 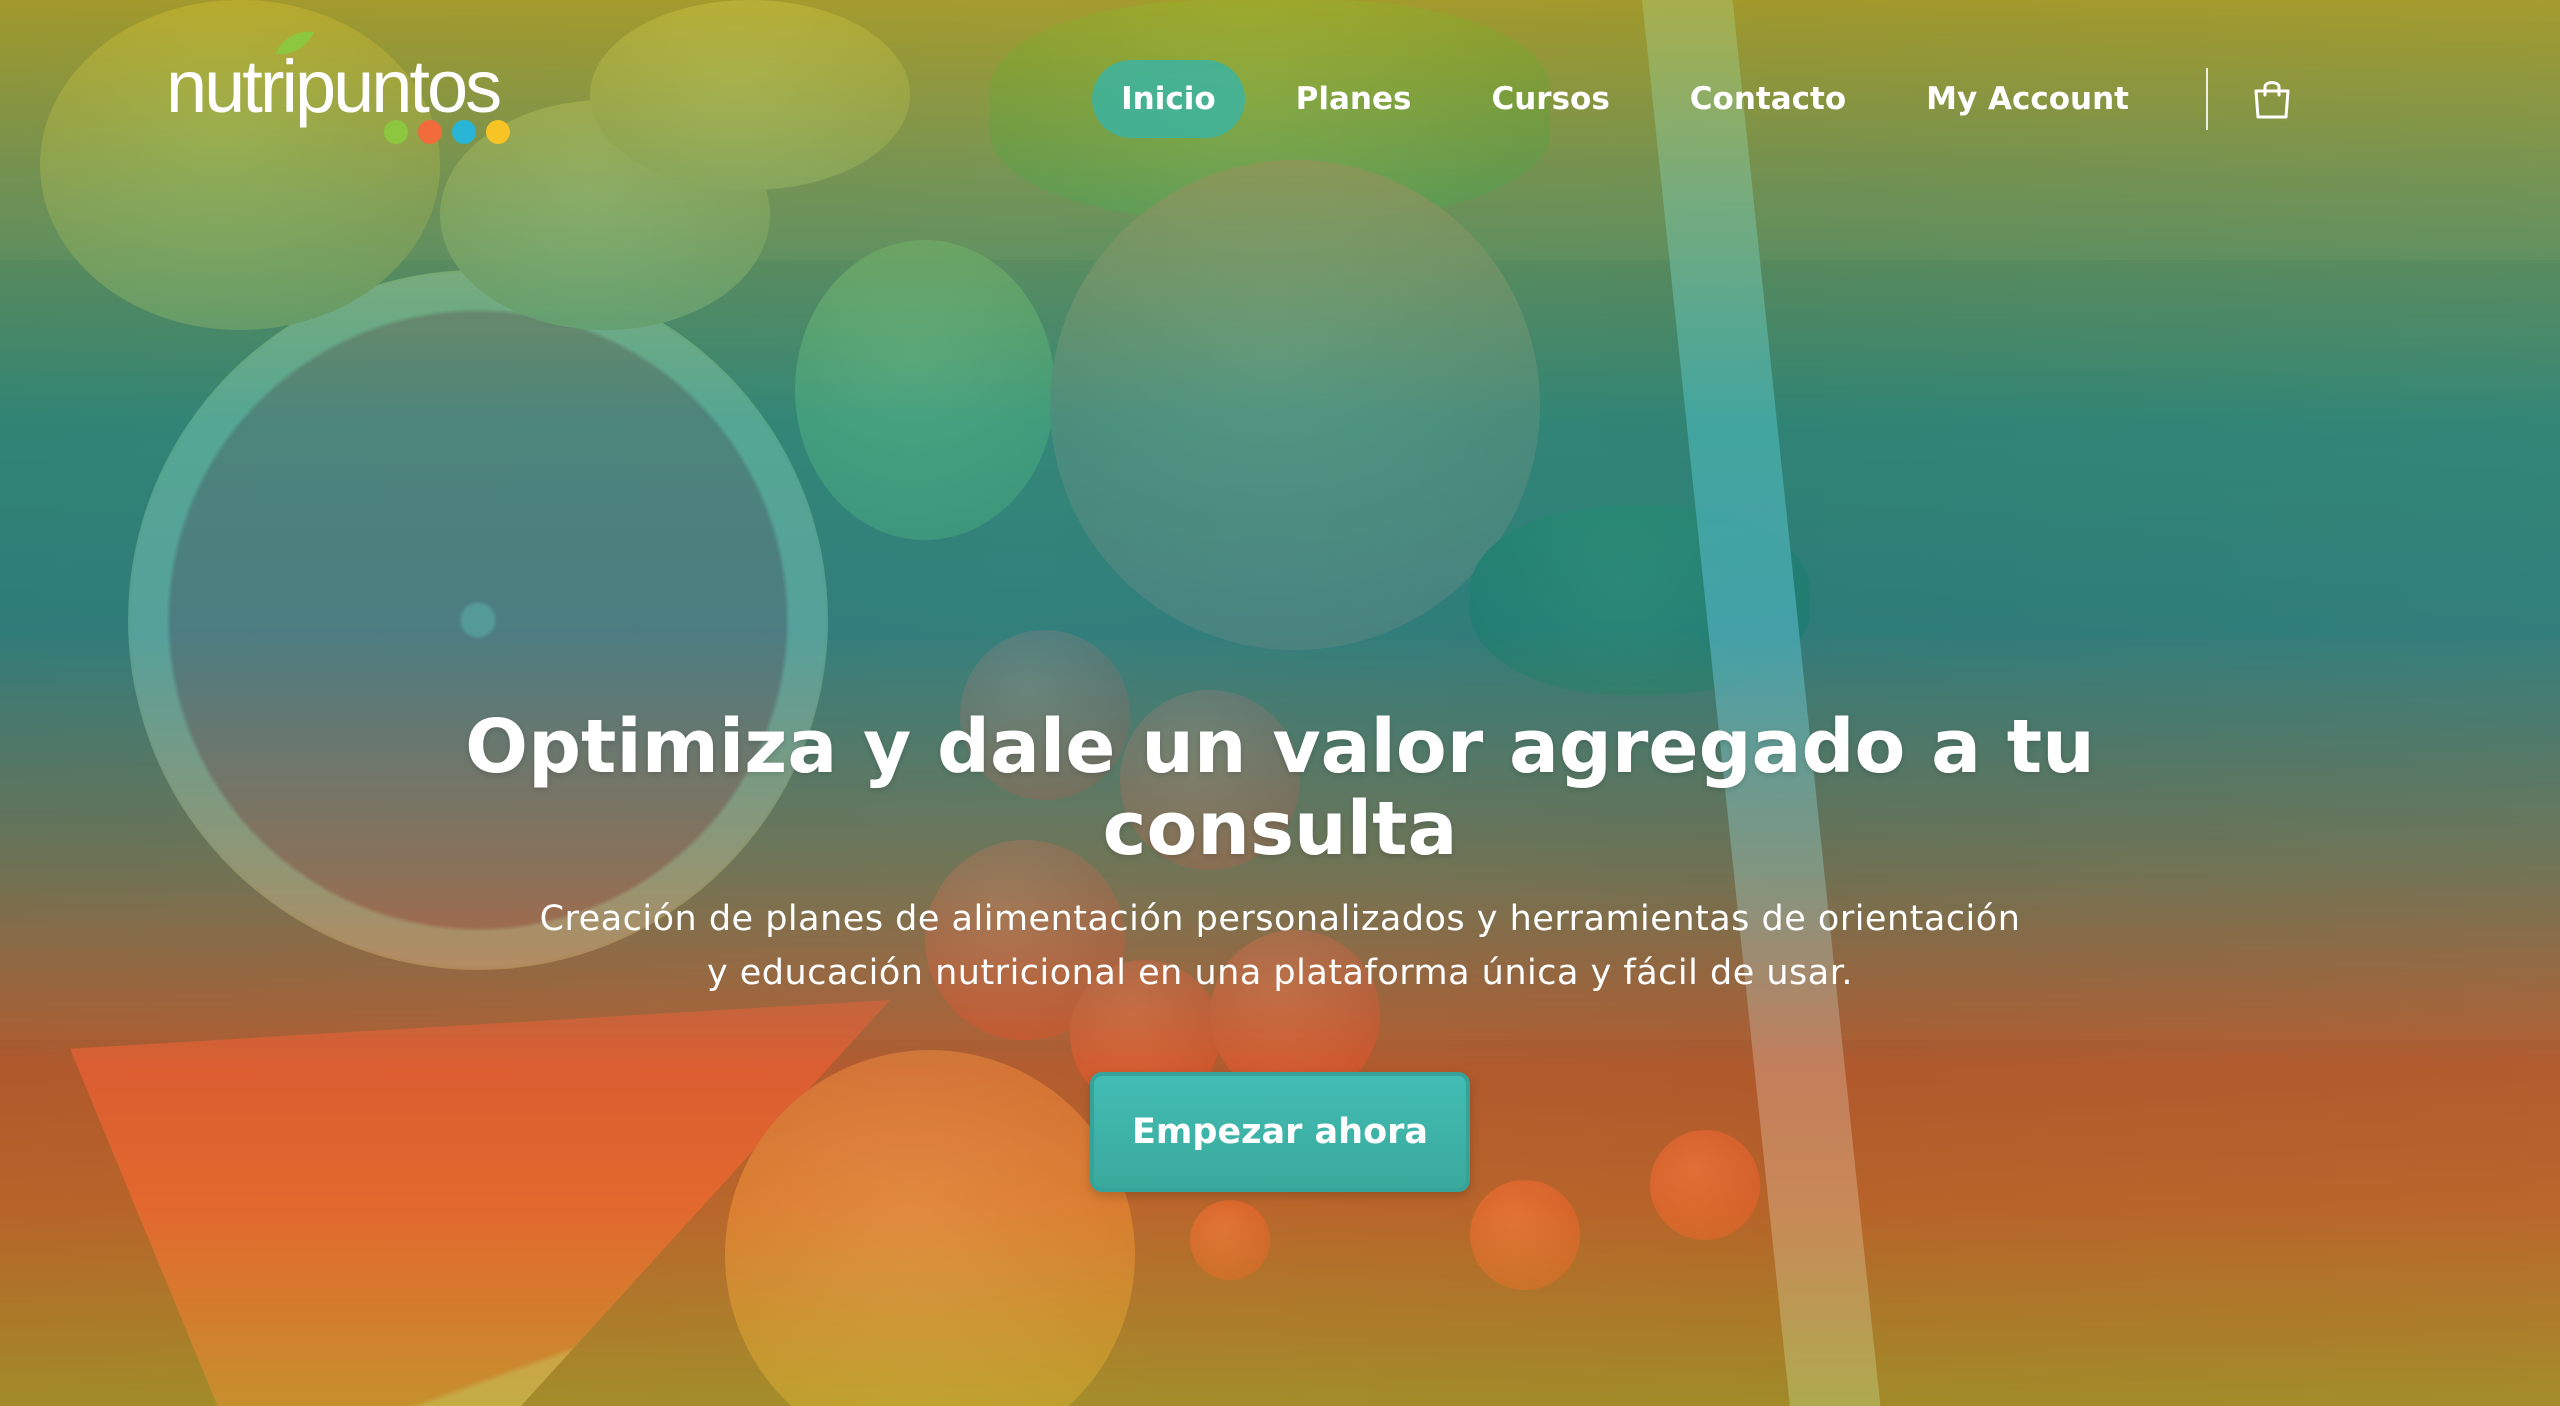 I want to click on nav-item-inicio: Inicio, so click(x=1168, y=99).